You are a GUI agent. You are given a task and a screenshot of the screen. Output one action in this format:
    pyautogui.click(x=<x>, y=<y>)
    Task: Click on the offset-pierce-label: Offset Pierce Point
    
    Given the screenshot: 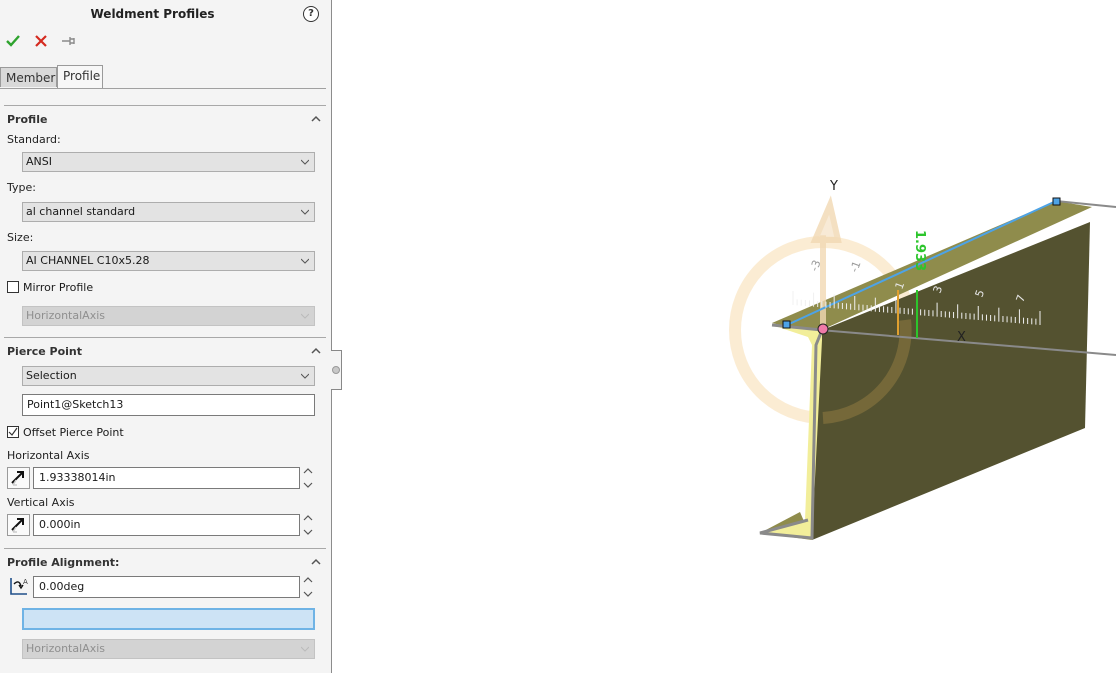 What is the action you would take?
    pyautogui.click(x=73, y=432)
    